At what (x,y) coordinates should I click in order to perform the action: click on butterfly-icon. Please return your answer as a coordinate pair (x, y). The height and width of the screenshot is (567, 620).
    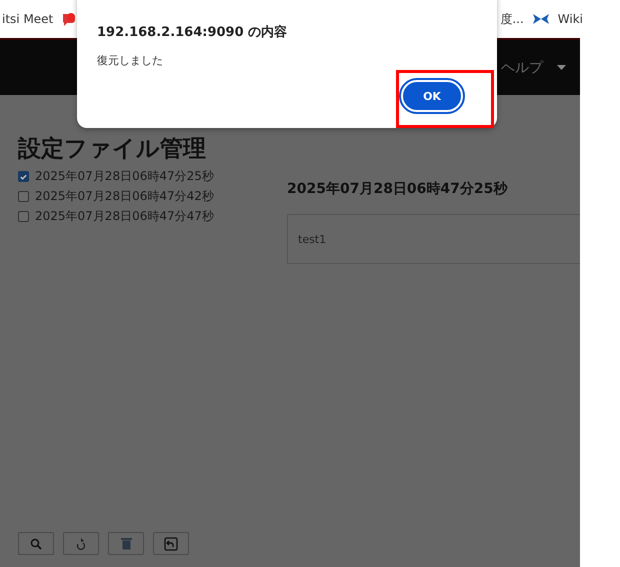
    Looking at the image, I should click on (541, 19).